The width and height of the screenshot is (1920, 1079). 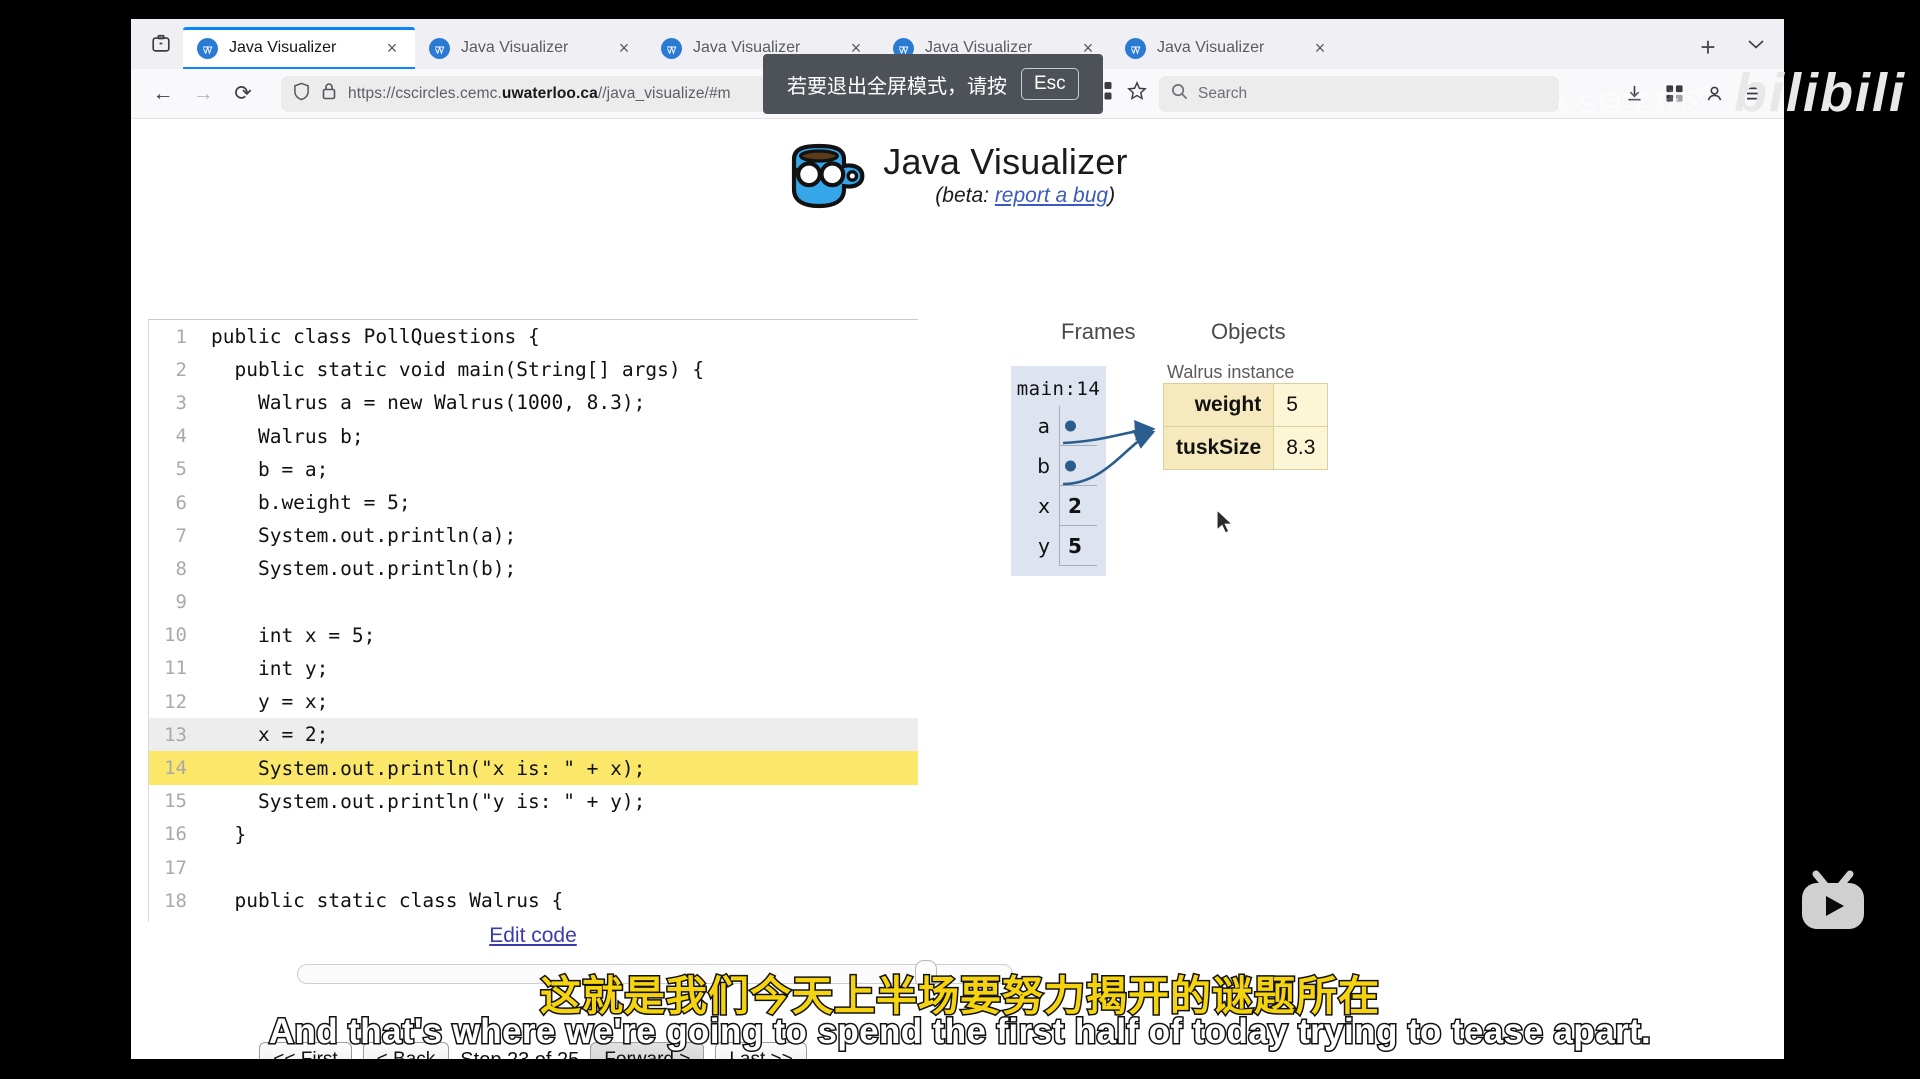 I want to click on beta-note: (beta: report a bug), so click(x=1005, y=196).